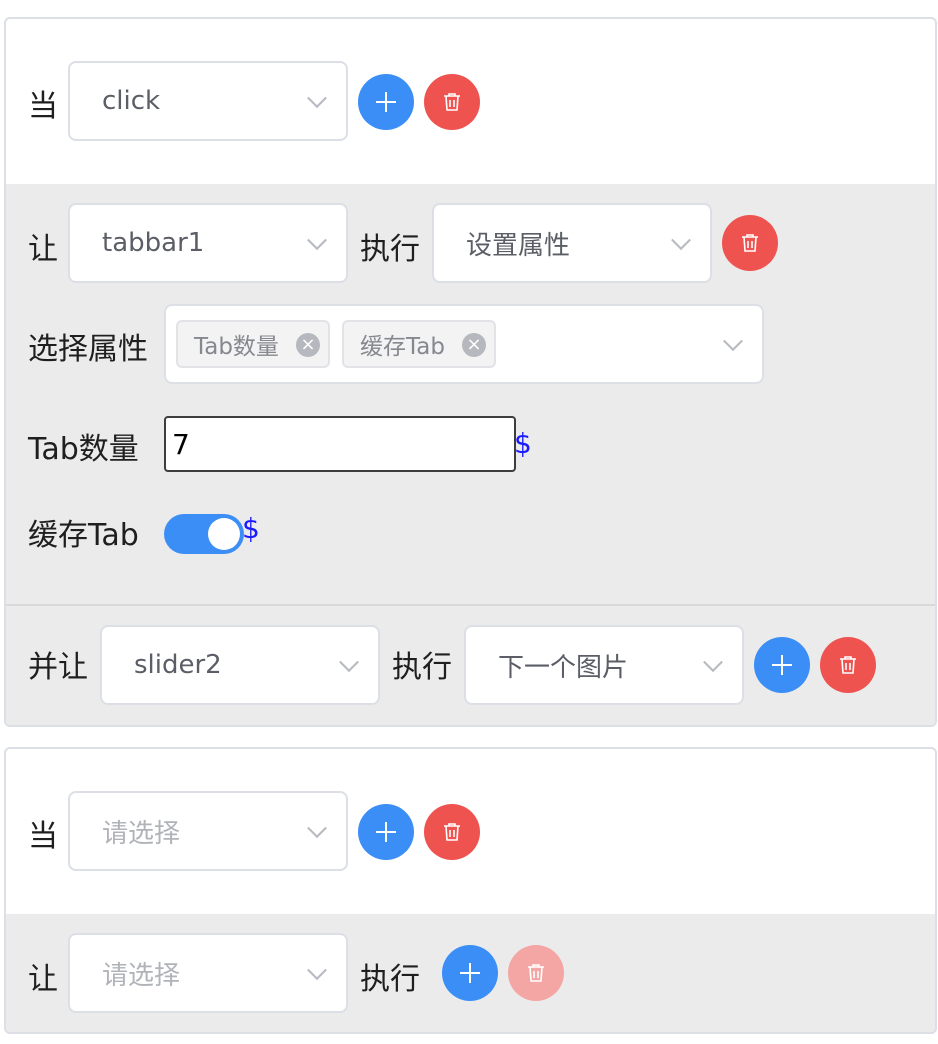  Describe the element at coordinates (572, 243) in the screenshot. I see `action-select: 设置属性` at that location.